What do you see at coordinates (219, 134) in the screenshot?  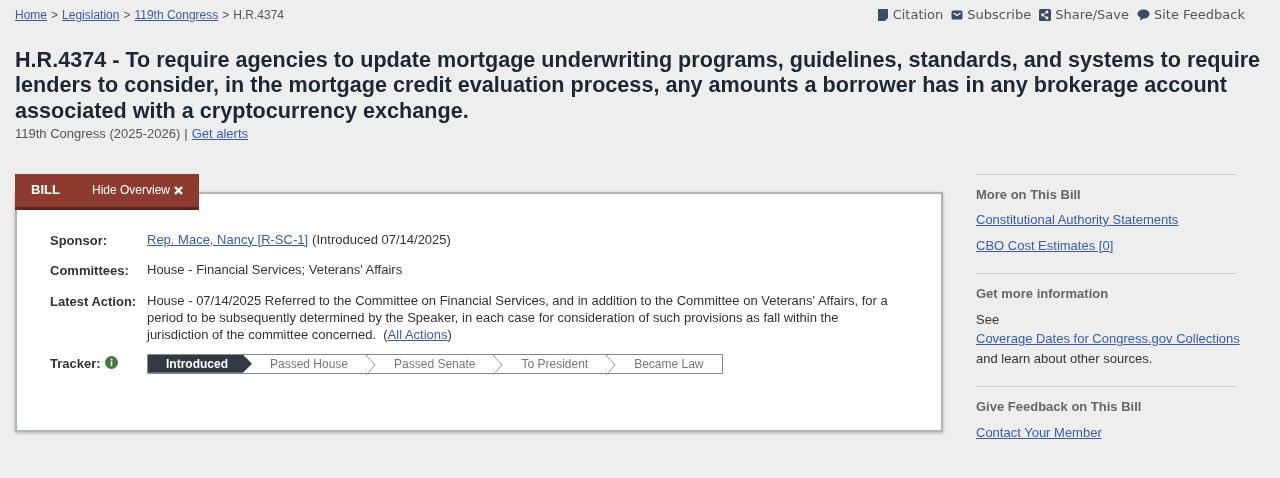 I see `alerts-link: Get alerts` at bounding box center [219, 134].